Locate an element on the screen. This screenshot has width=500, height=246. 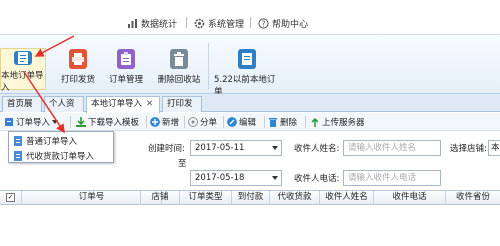
gear-icon is located at coordinates (199, 23).